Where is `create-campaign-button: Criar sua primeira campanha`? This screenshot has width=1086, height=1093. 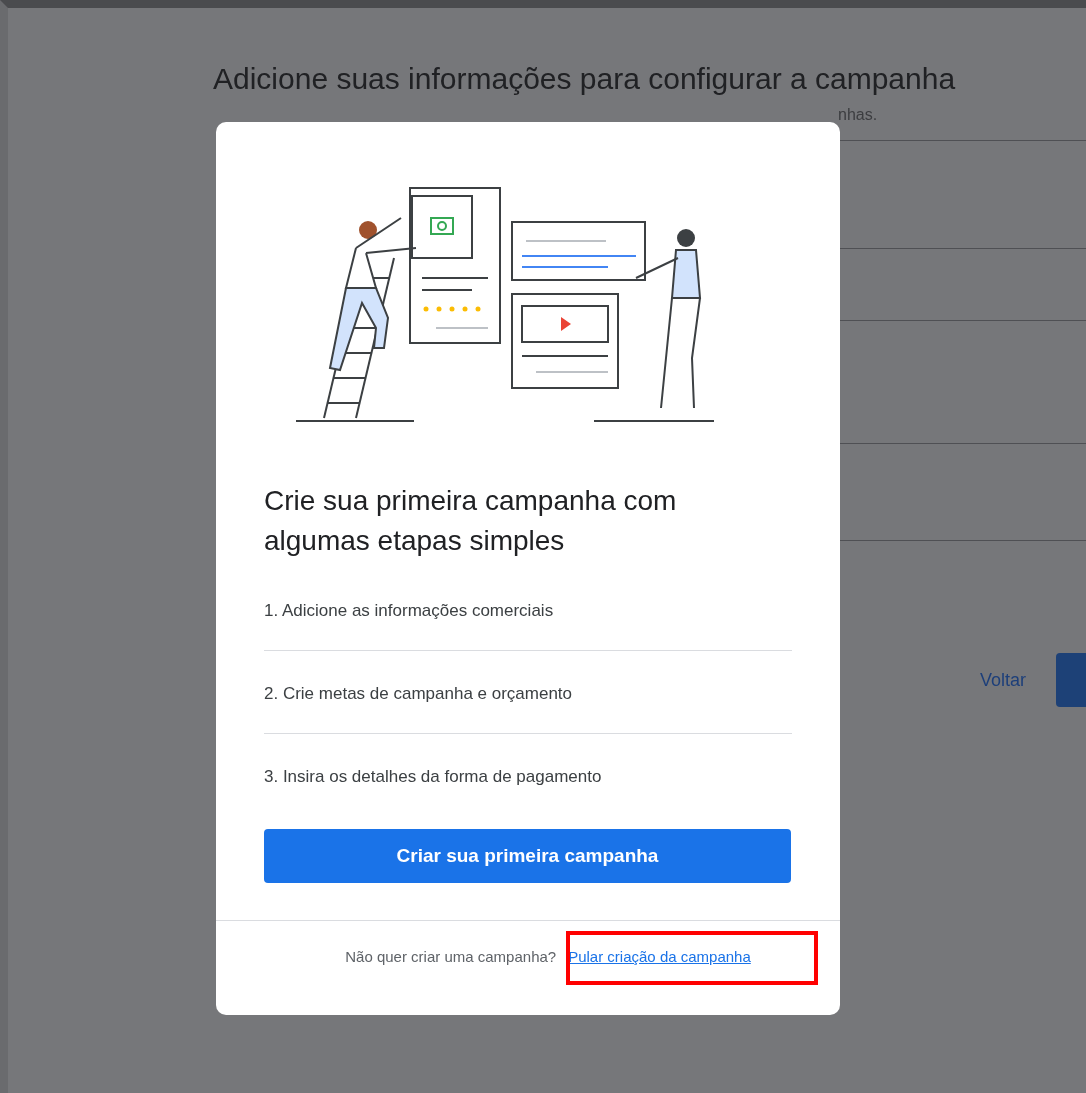 create-campaign-button: Criar sua primeira campanha is located at coordinates (527, 856).